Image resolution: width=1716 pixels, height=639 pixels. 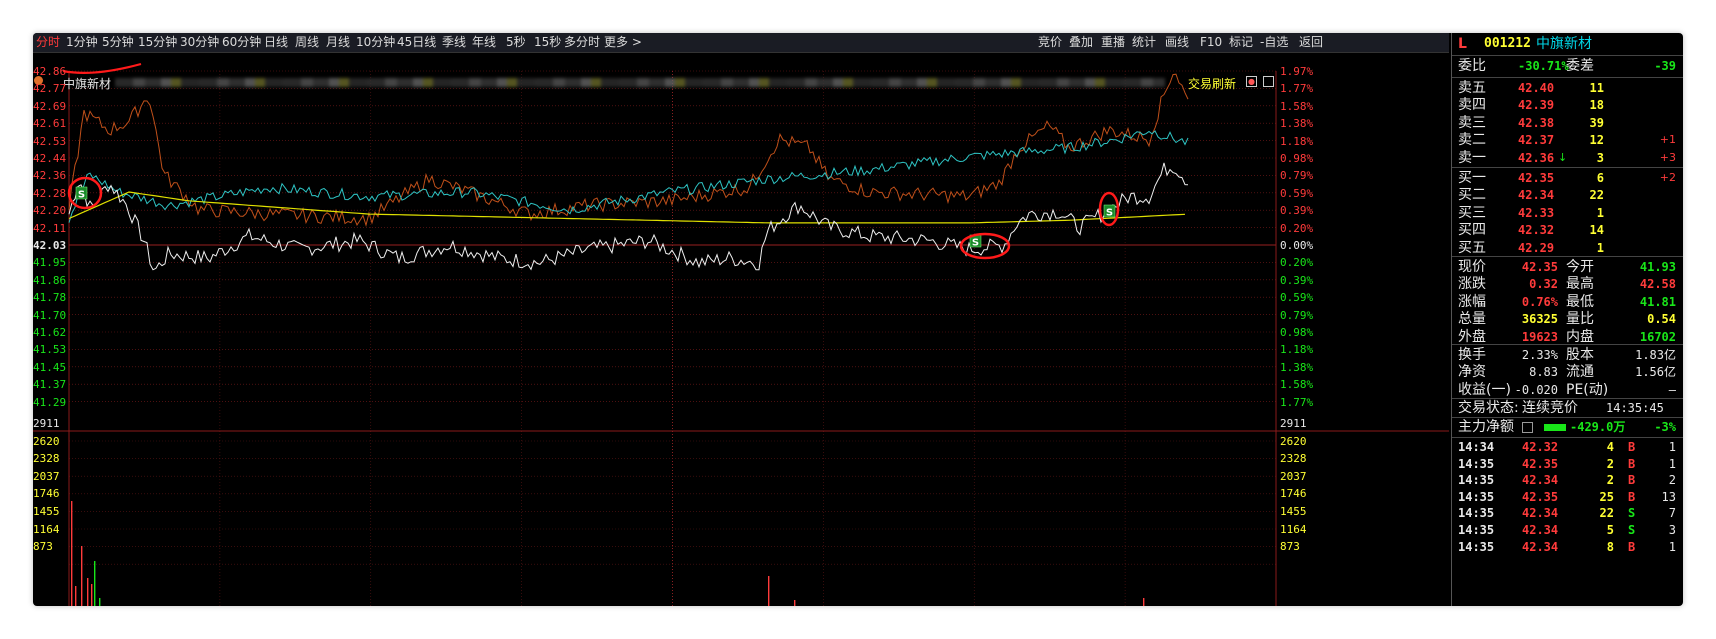 I want to click on period-tab-14: 15秒, so click(x=547, y=42).